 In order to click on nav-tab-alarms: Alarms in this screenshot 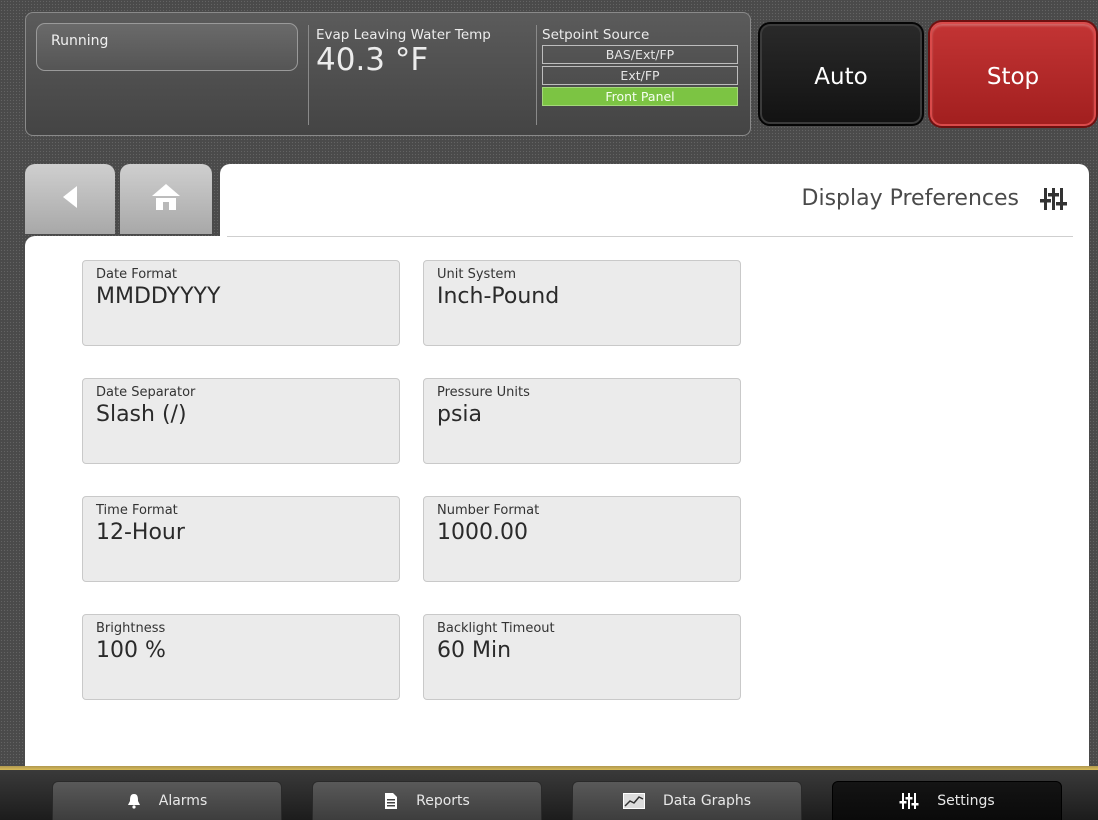, I will do `click(167, 800)`.